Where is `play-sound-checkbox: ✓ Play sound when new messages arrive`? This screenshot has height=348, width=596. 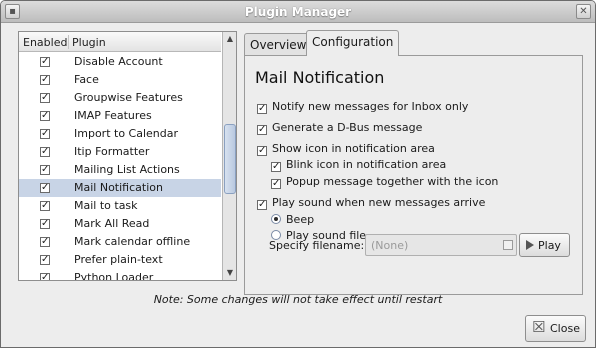 play-sound-checkbox: ✓ Play sound when new messages arrive is located at coordinates (371, 203).